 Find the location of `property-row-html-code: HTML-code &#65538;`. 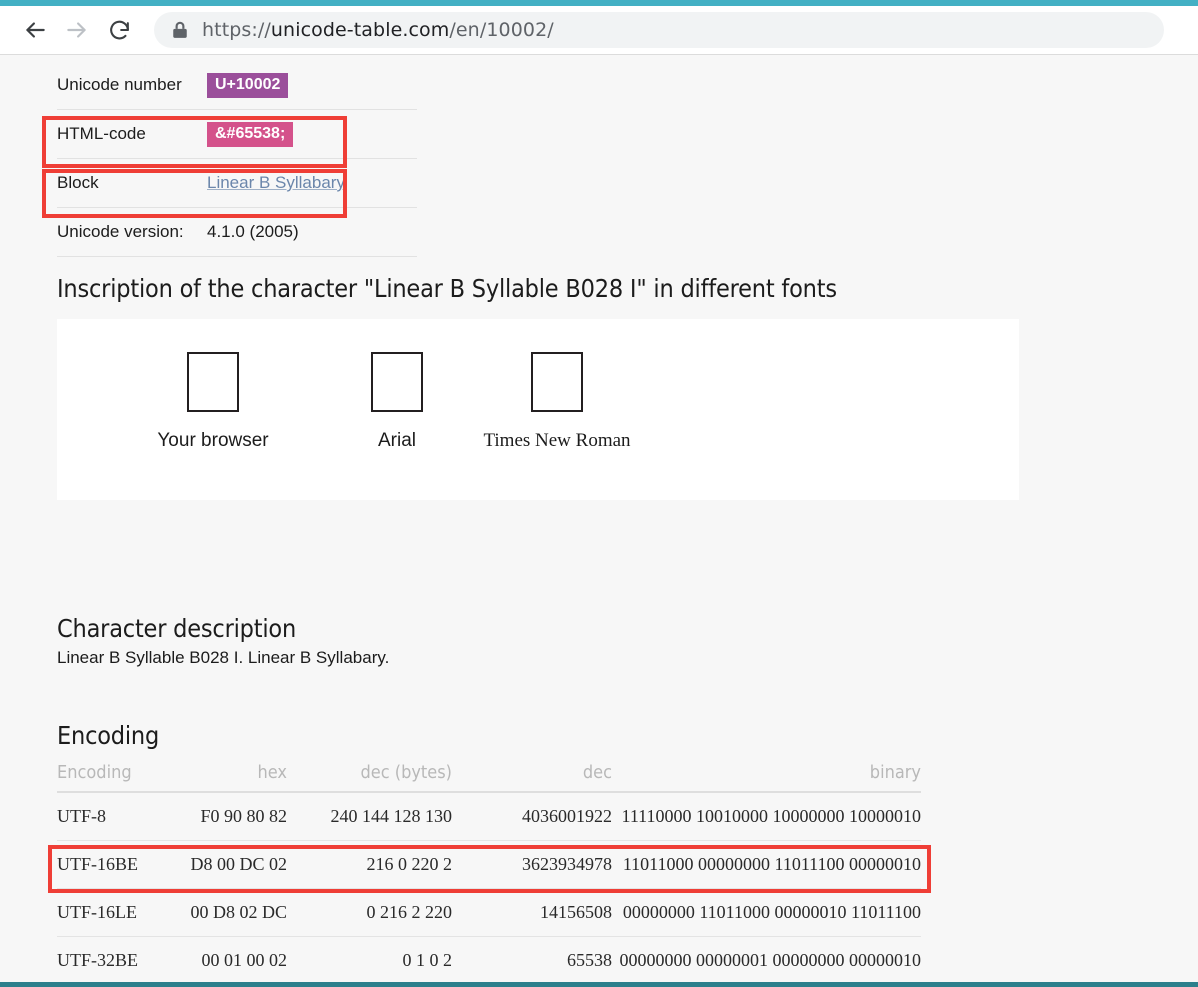

property-row-html-code: HTML-code &#65538; is located at coordinates (237, 134).